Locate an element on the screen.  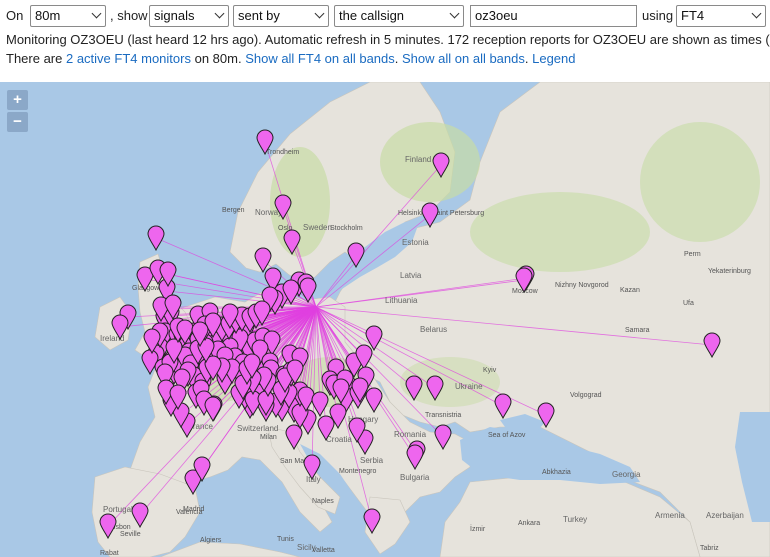
using-label: using is located at coordinates (658, 15).